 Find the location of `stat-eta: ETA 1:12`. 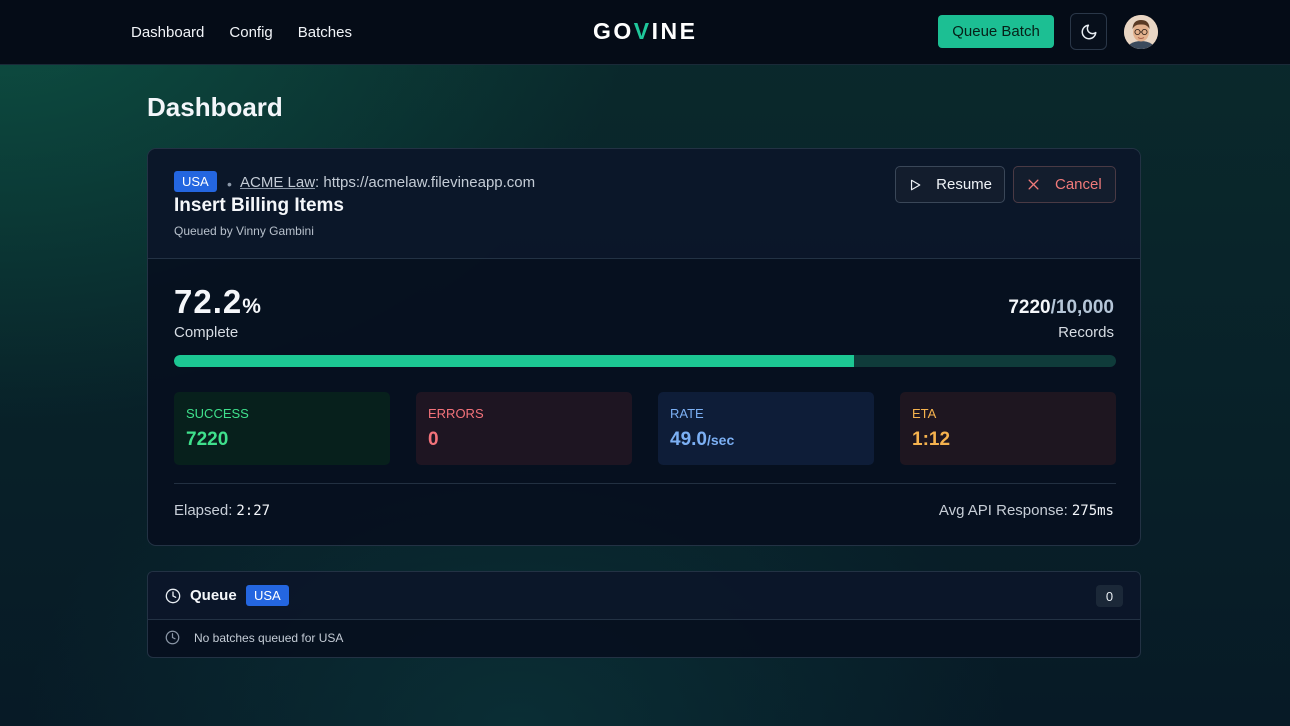

stat-eta: ETA 1:12 is located at coordinates (1008, 428).